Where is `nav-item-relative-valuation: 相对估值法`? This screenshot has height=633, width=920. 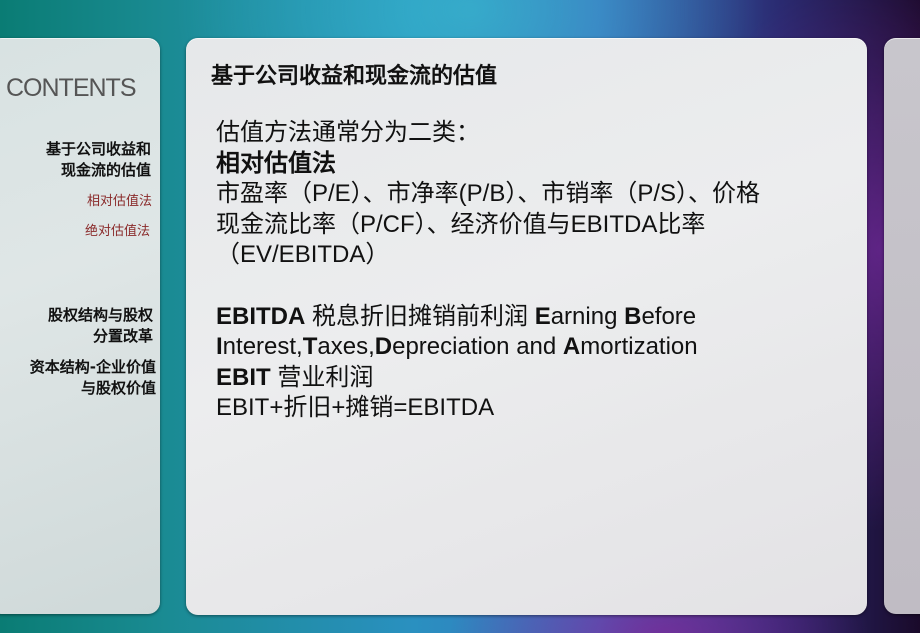
nav-item-relative-valuation: 相对估值法 is located at coordinates (76, 199).